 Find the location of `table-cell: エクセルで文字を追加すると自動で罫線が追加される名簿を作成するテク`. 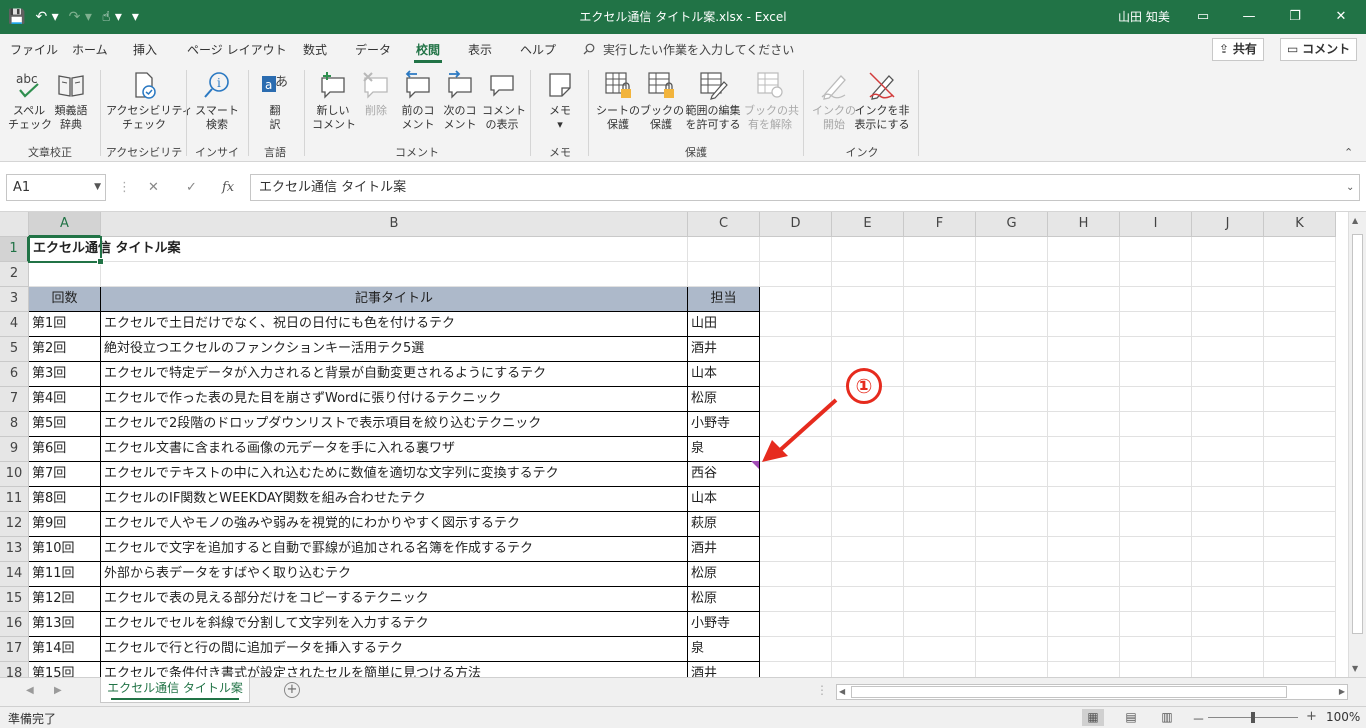

table-cell: エクセルで文字を追加すると自動で罫線が追加される名簿を作成するテク is located at coordinates (394, 549).